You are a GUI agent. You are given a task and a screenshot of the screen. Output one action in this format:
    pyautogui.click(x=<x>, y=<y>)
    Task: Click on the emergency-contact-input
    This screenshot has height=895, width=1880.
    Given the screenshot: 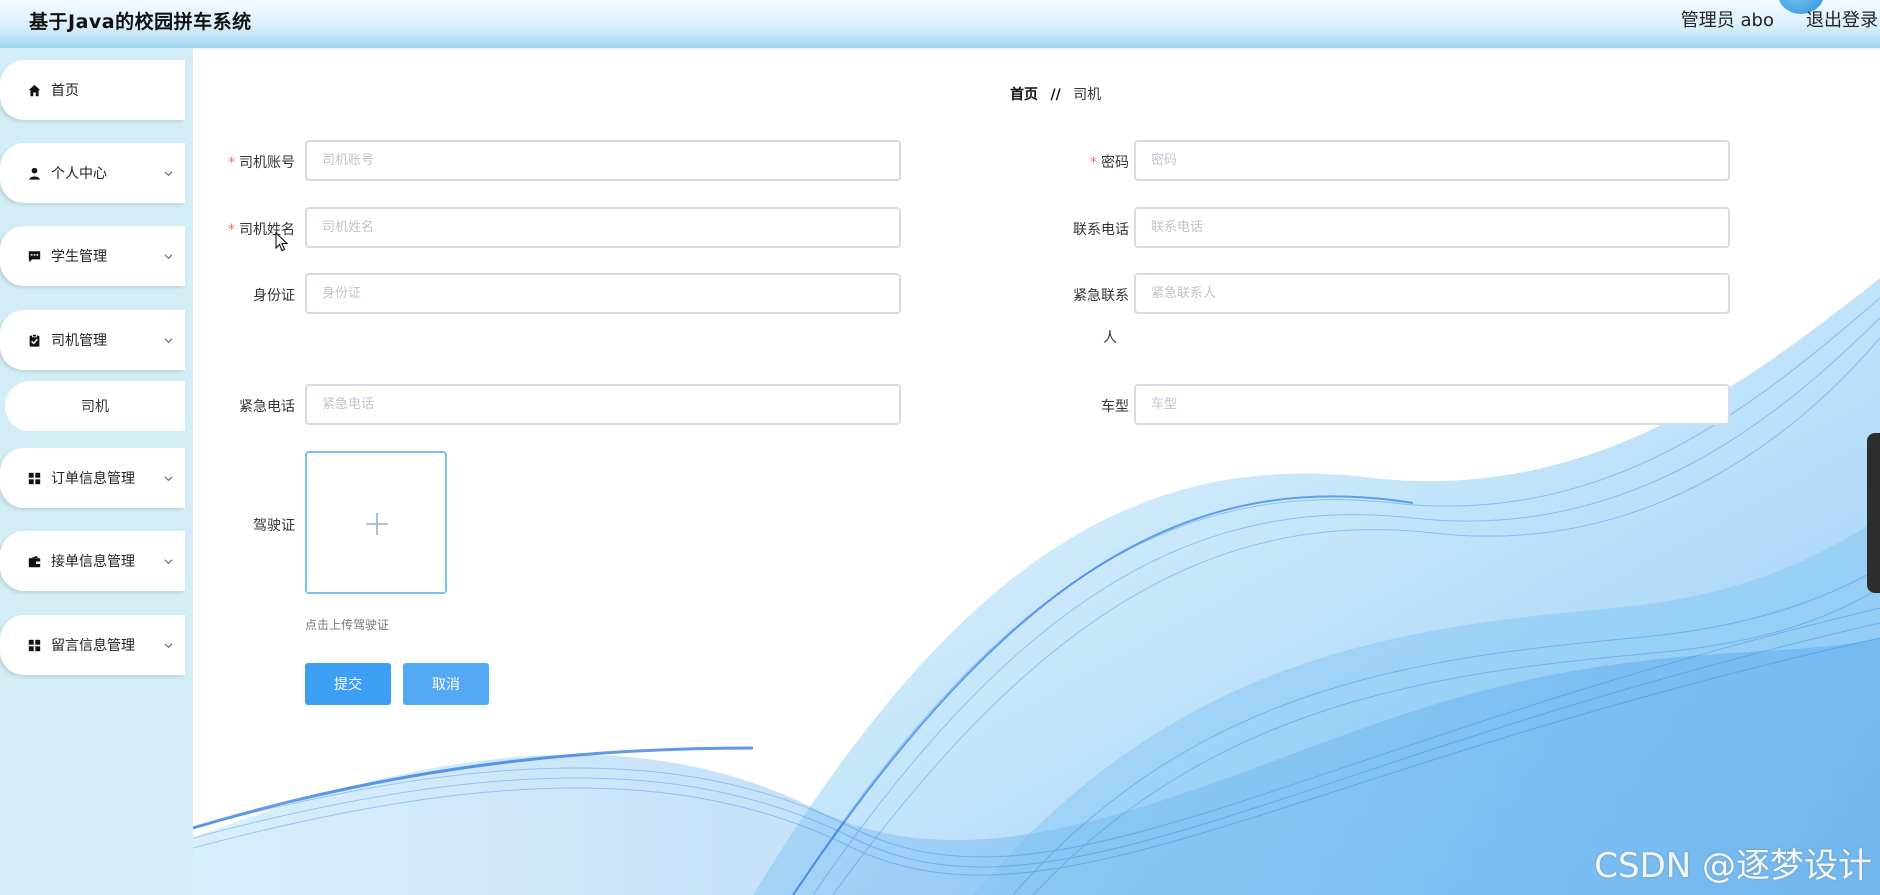 What is the action you would take?
    pyautogui.click(x=1432, y=293)
    